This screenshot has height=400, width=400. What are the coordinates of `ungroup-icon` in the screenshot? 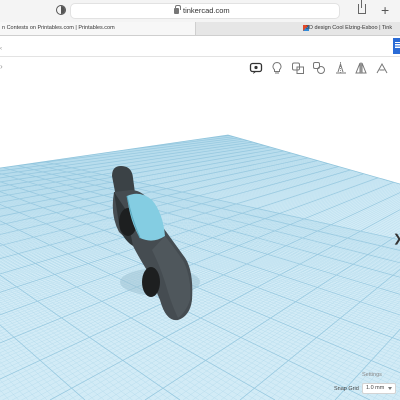 It's located at (319, 68).